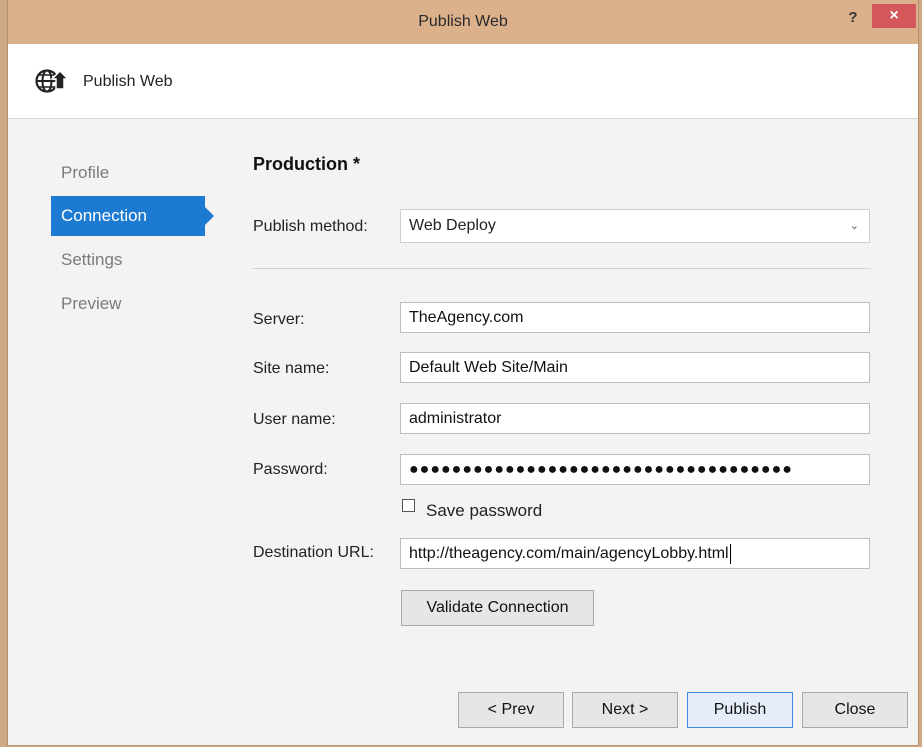 This screenshot has height=747, width=922. I want to click on save-password-checkbox, so click(408, 505).